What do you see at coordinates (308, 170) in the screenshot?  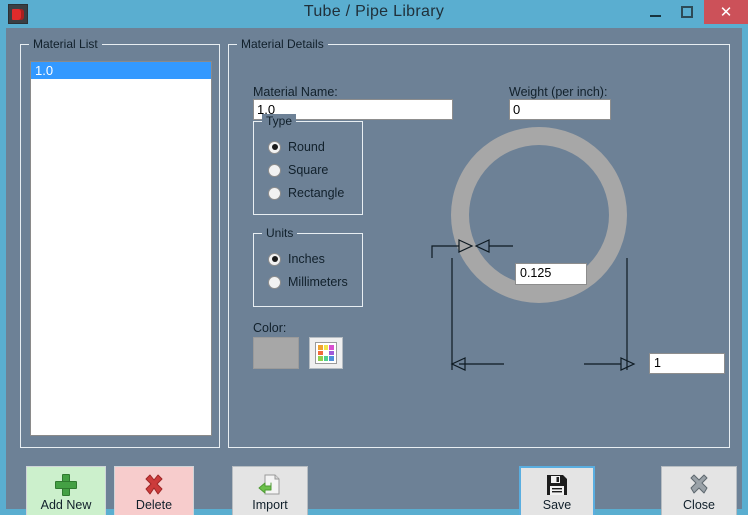 I see `radio-label: Square` at bounding box center [308, 170].